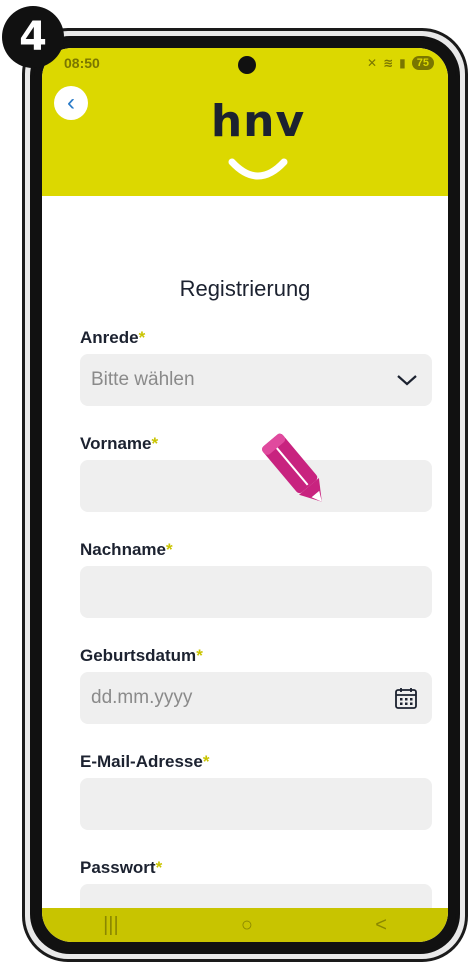  What do you see at coordinates (292, 467) in the screenshot?
I see `pencil-icon` at bounding box center [292, 467].